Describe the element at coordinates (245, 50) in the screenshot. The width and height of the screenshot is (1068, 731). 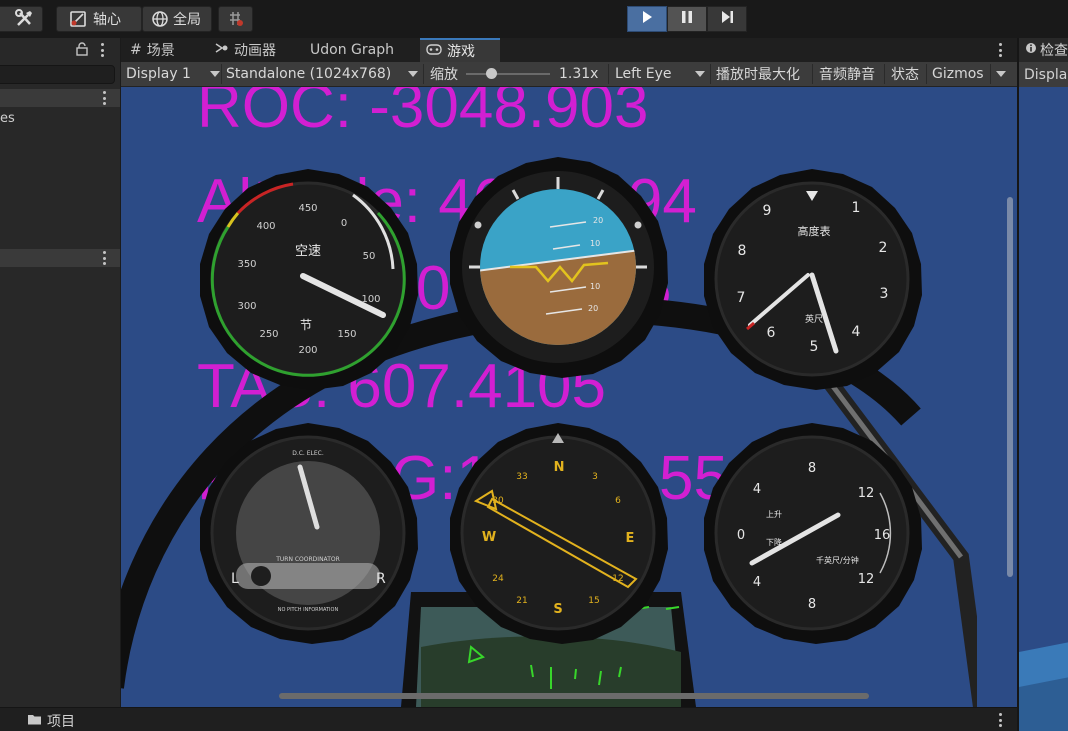
I see `tab-animator: 动画器` at that location.